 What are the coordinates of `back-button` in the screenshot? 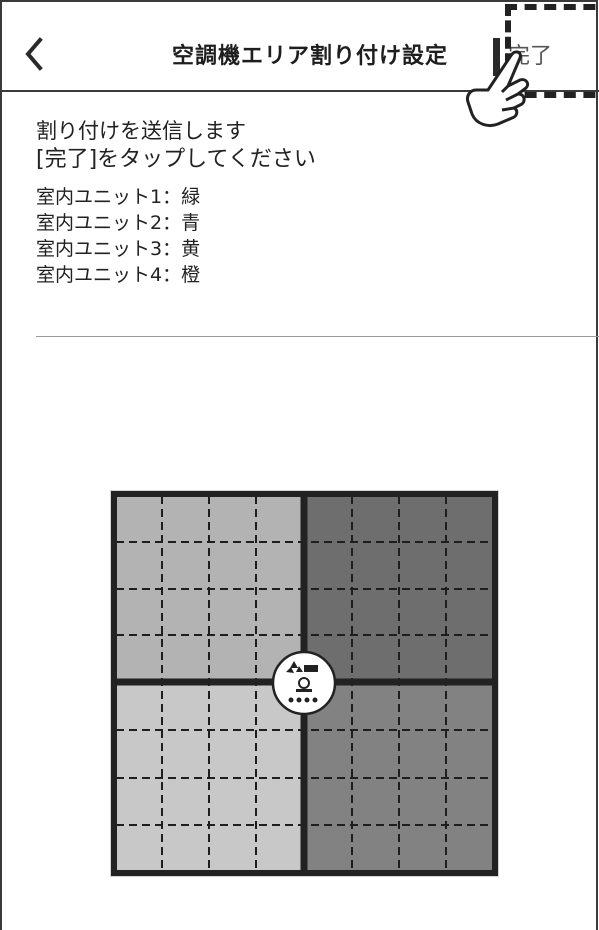 It's located at (38, 54).